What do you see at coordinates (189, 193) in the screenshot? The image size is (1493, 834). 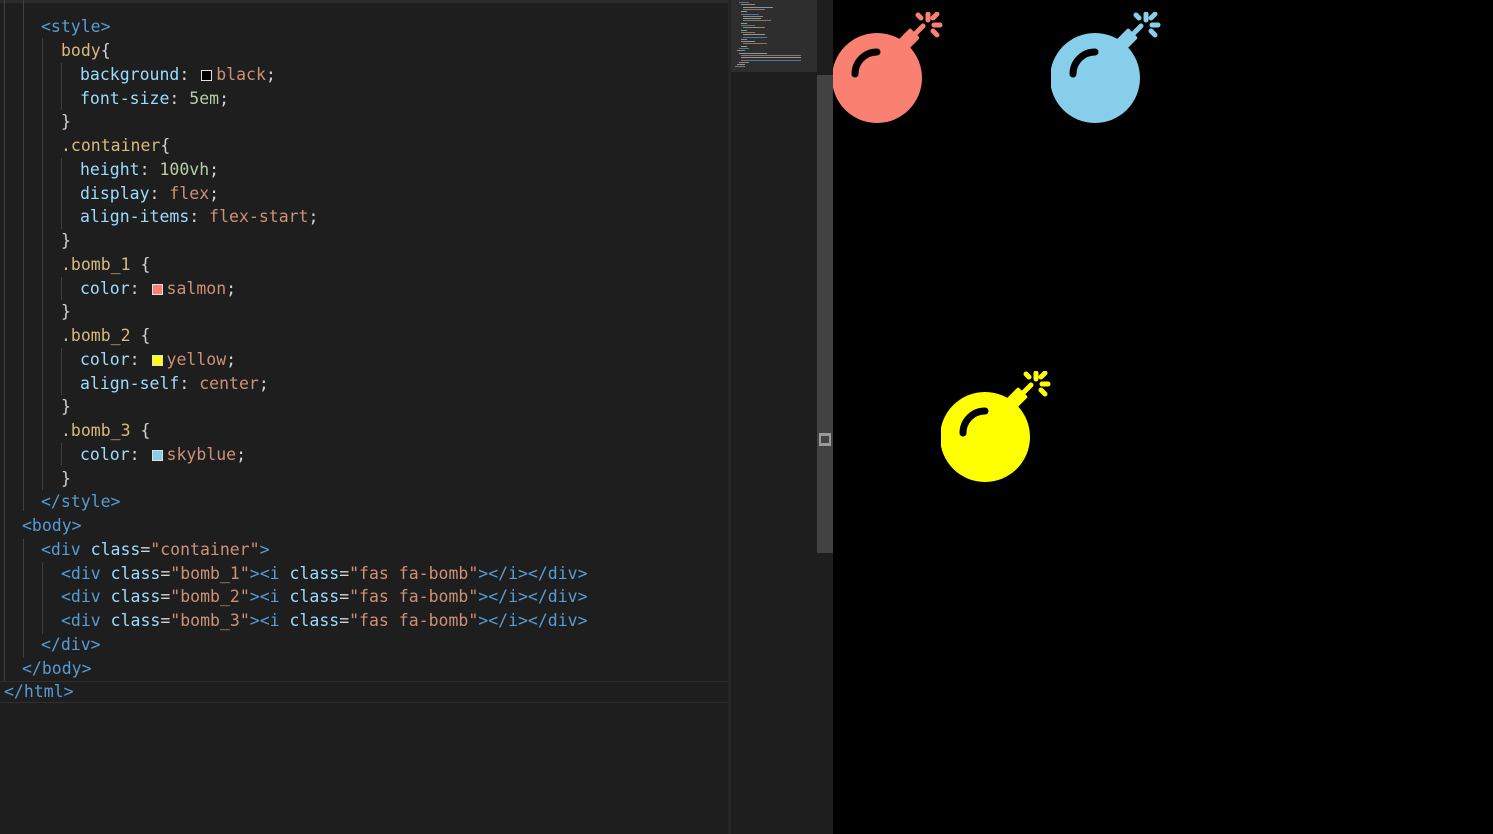 I see `code-token: flex` at bounding box center [189, 193].